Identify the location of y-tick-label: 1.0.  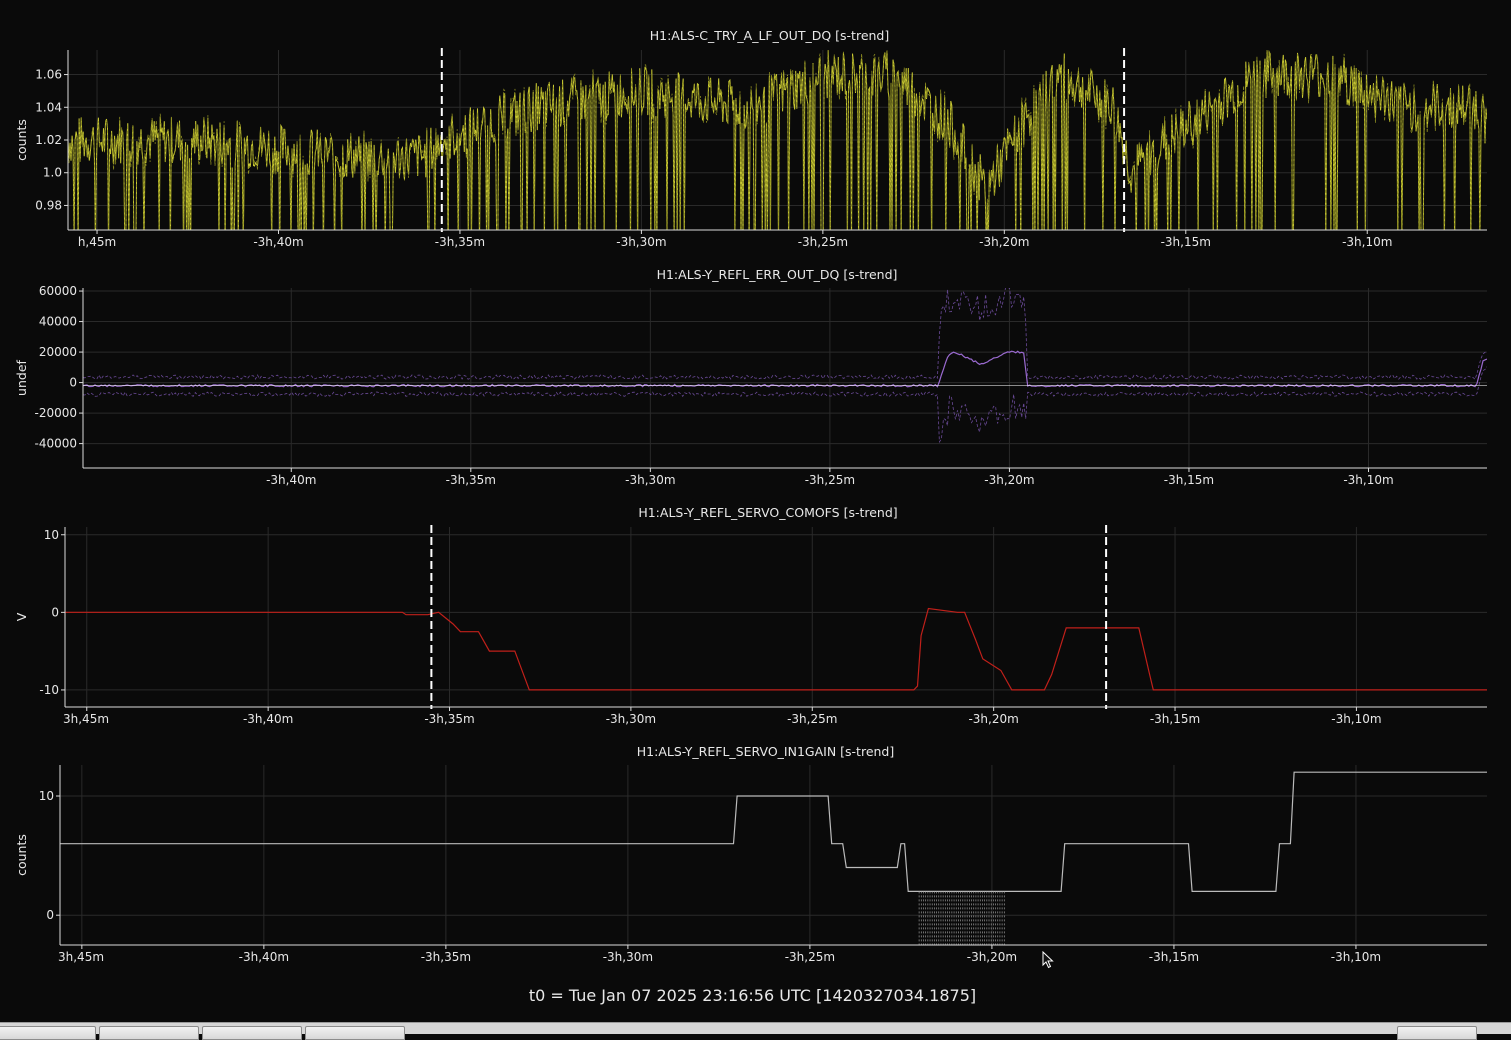
(52, 173).